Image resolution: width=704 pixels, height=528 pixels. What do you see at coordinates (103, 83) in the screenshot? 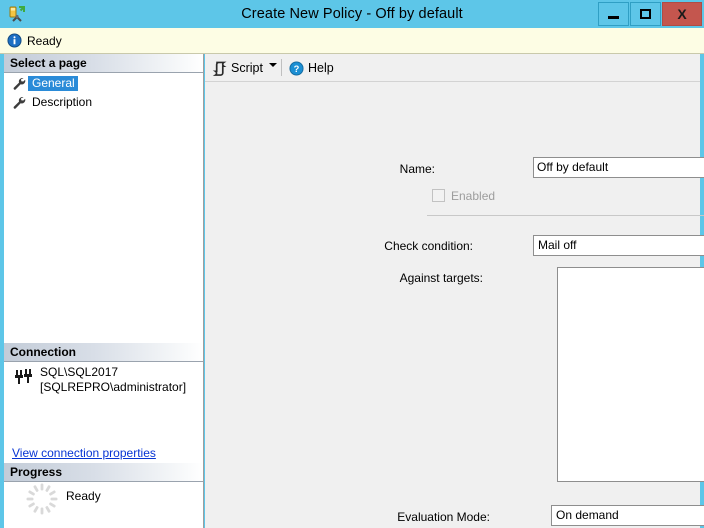
I see `sidebar-item-general: General` at bounding box center [103, 83].